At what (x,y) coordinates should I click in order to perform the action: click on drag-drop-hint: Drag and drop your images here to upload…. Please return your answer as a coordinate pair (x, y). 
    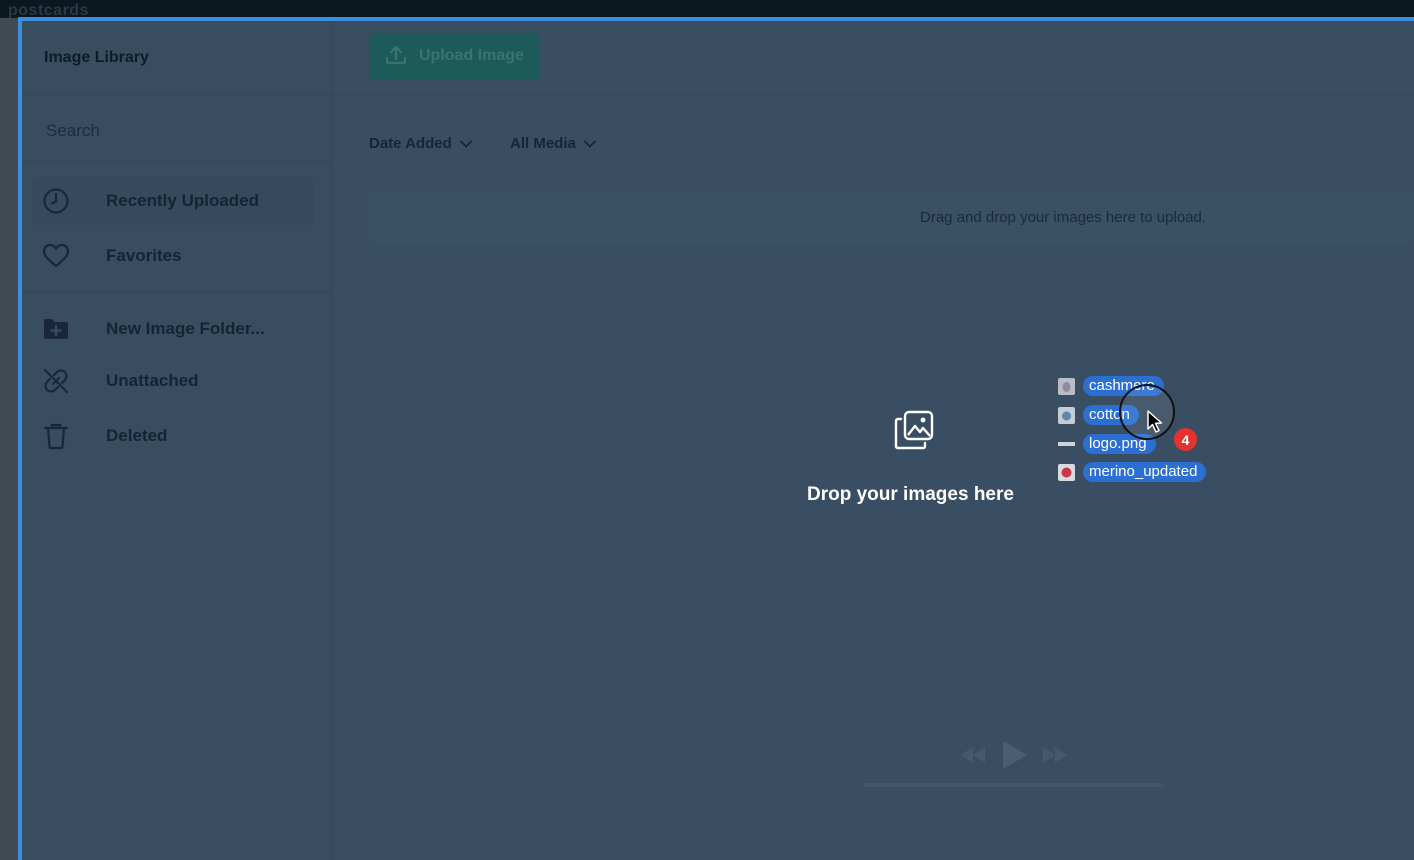
    Looking at the image, I should click on (1063, 217).